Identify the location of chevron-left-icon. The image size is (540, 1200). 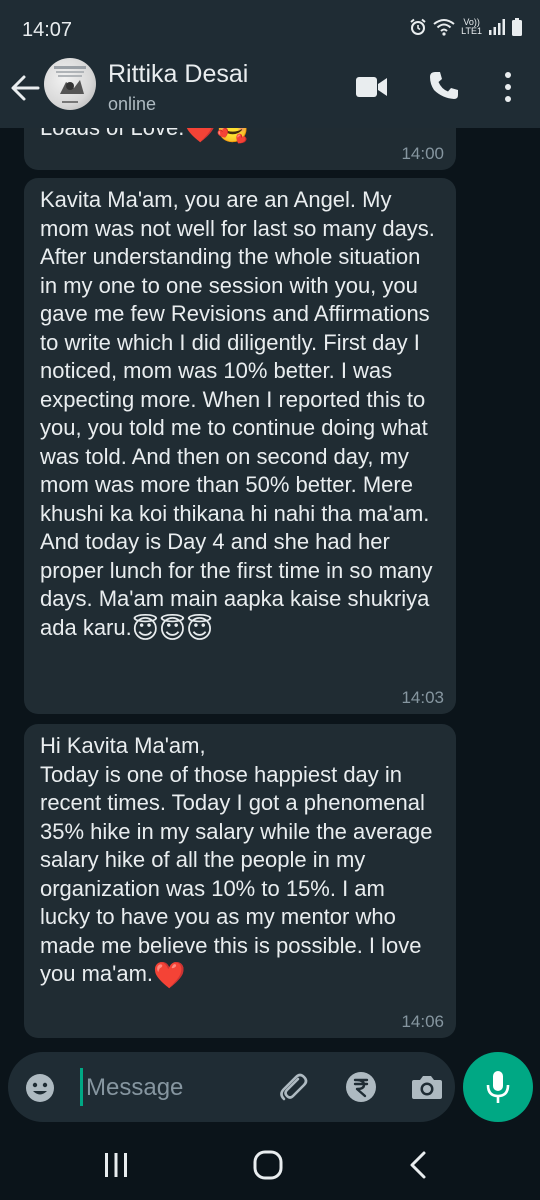
(418, 1165).